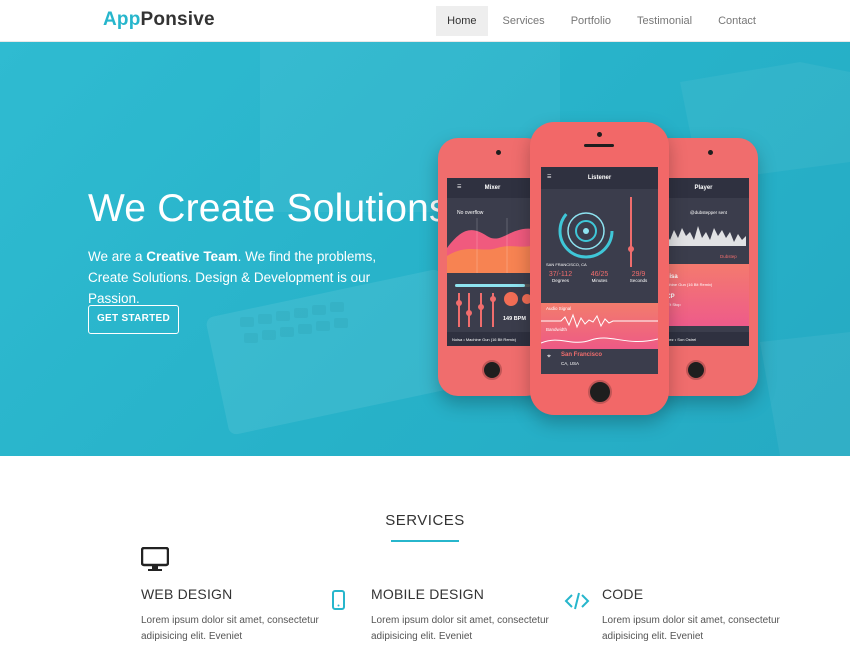 Image resolution: width=850 pixels, height=660 pixels. Describe the element at coordinates (596, 232) in the screenshot. I see `listener-radar-graphic` at that location.